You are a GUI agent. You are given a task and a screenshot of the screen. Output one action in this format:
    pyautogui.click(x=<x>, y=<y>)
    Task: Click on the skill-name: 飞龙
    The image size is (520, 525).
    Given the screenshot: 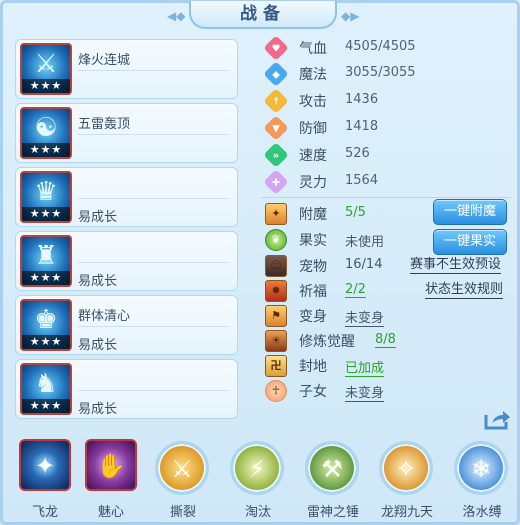 What is the action you would take?
    pyautogui.click(x=44, y=512)
    